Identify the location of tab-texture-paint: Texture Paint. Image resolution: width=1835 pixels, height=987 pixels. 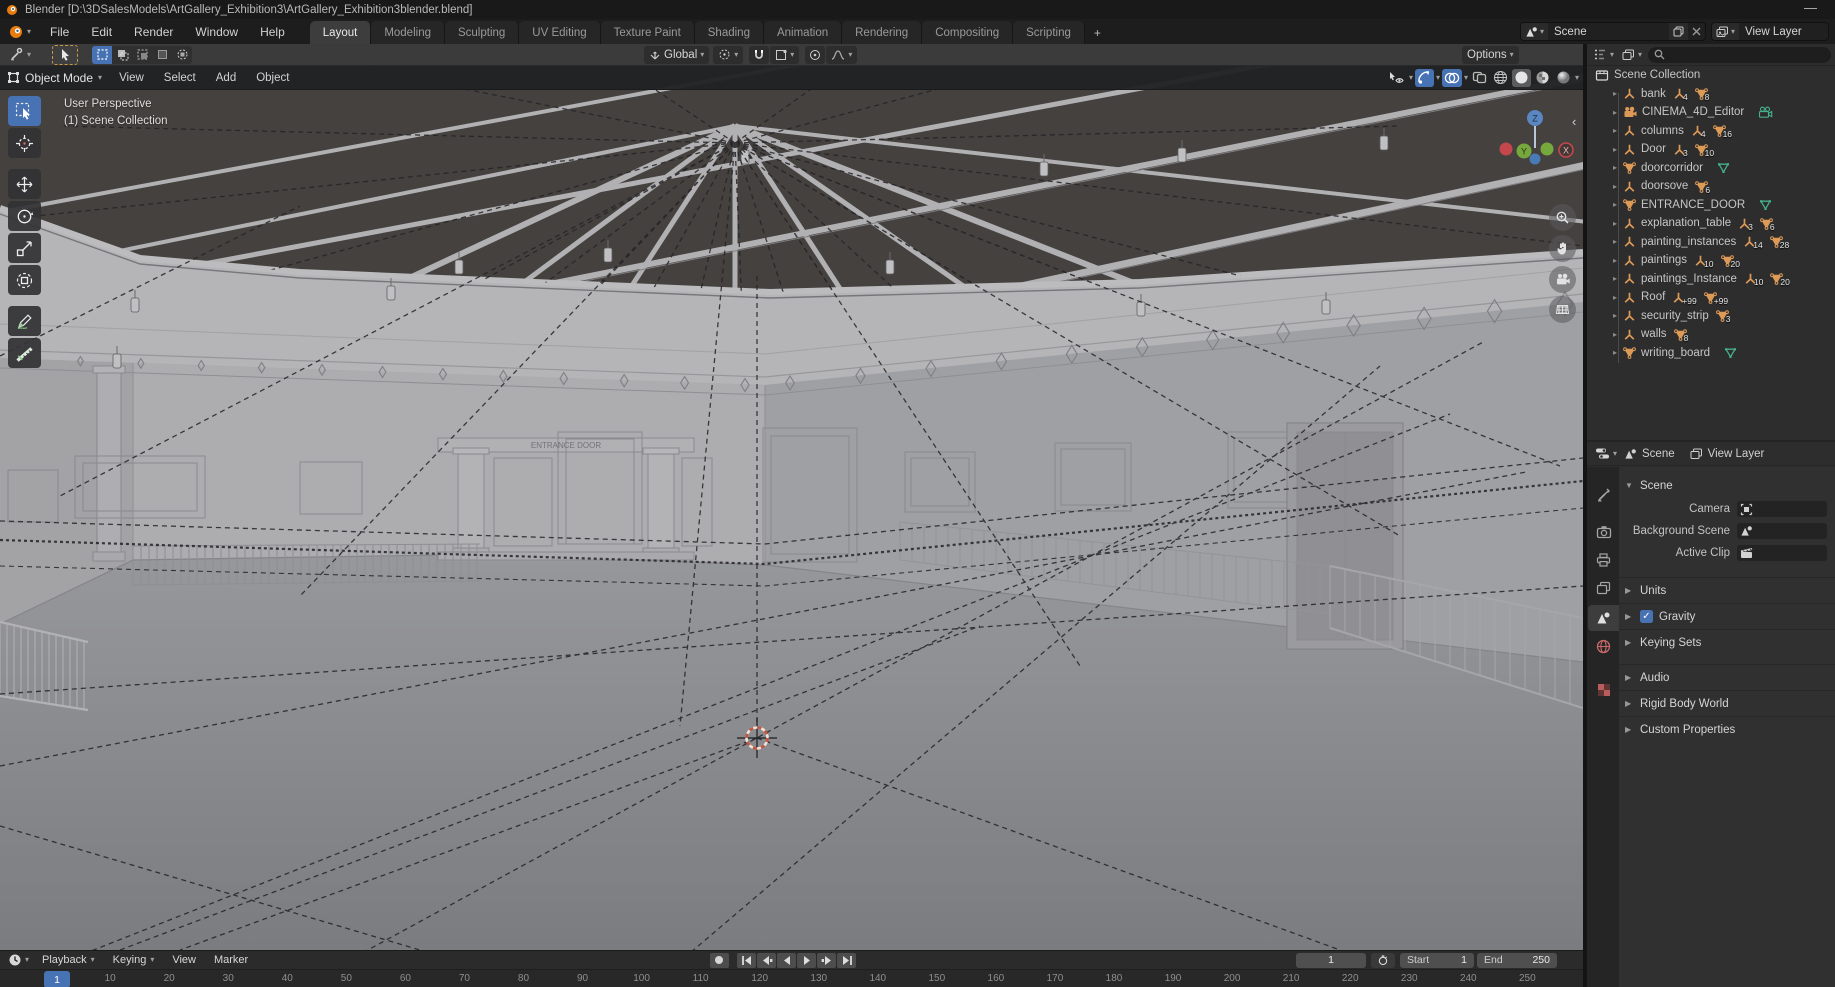
(647, 32).